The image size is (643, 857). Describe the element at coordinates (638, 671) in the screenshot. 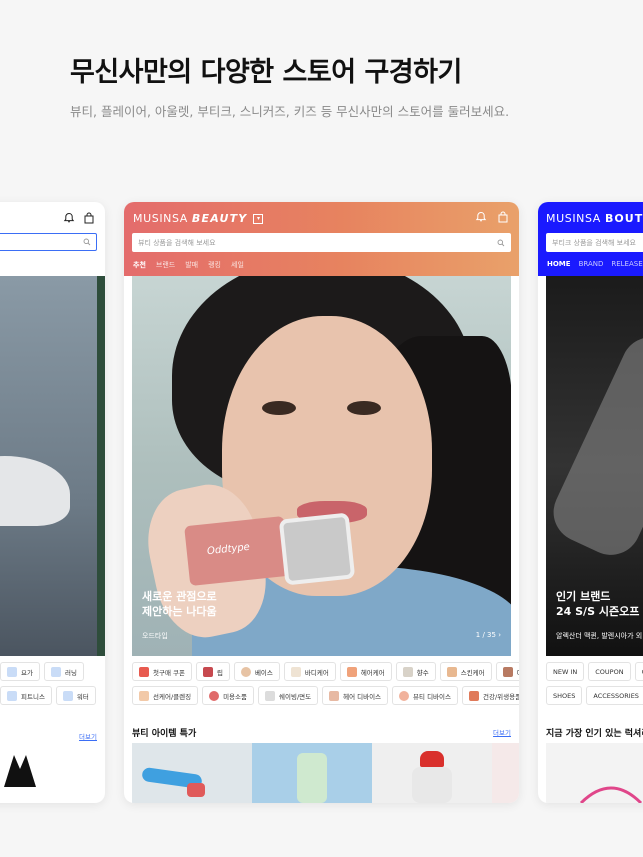

I see `chip-outlet: OU` at that location.